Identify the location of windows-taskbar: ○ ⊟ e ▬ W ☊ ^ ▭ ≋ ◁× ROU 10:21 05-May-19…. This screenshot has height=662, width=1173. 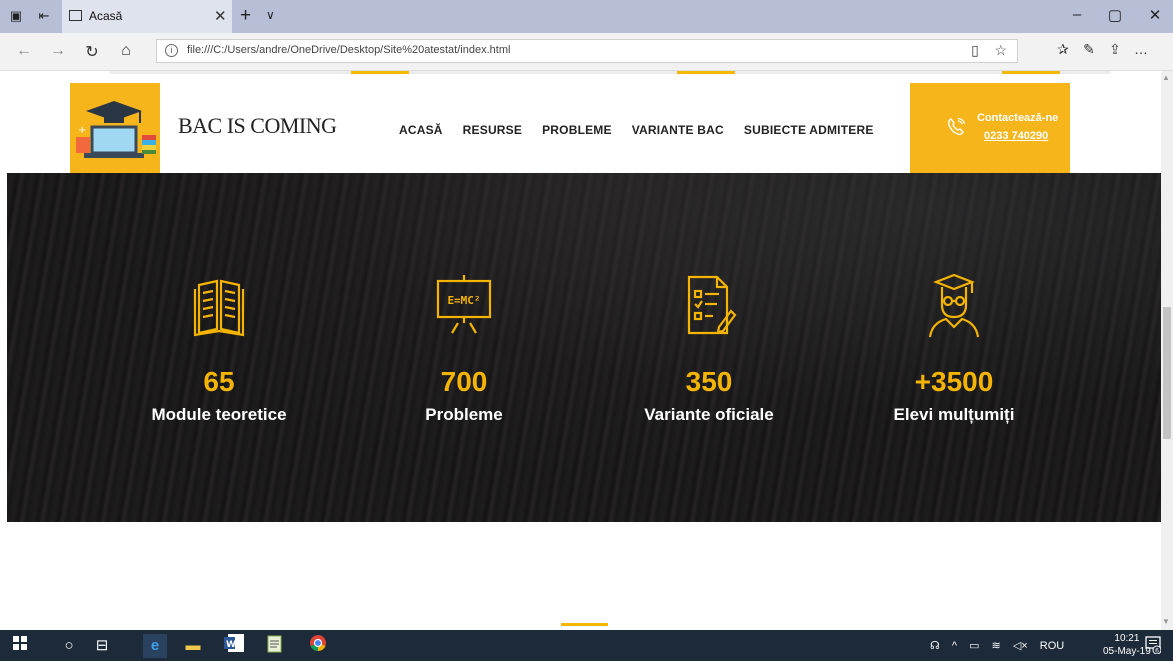
(586, 645).